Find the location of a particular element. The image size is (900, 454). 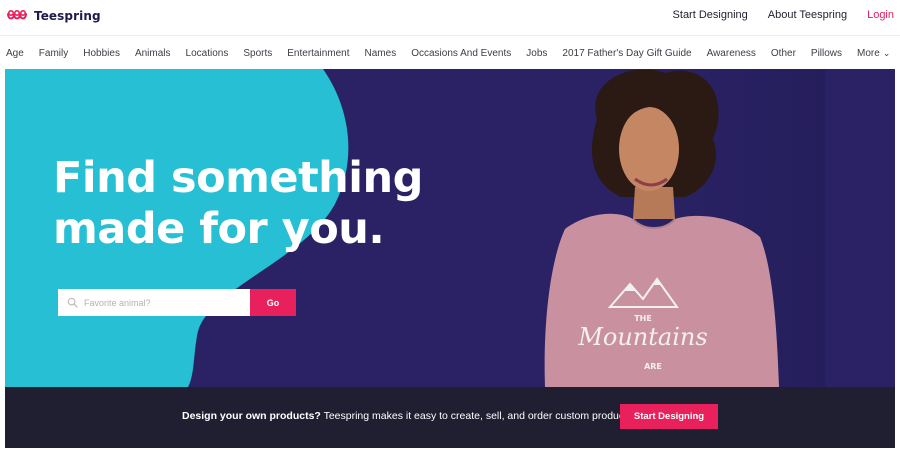

start-designing-button: Start Designing is located at coordinates (669, 416).